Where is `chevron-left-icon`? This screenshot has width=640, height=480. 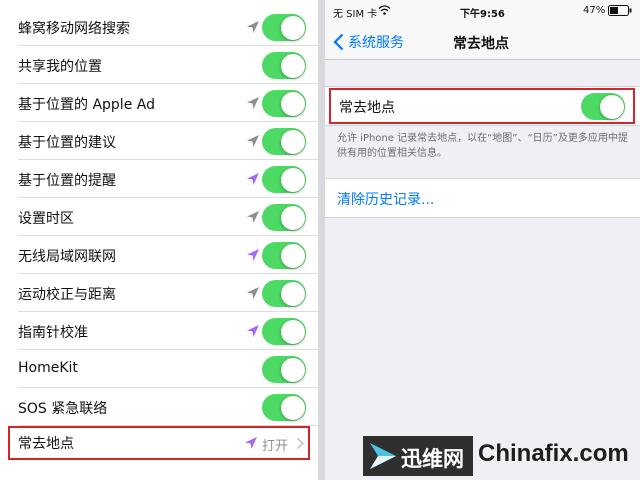 chevron-left-icon is located at coordinates (338, 42).